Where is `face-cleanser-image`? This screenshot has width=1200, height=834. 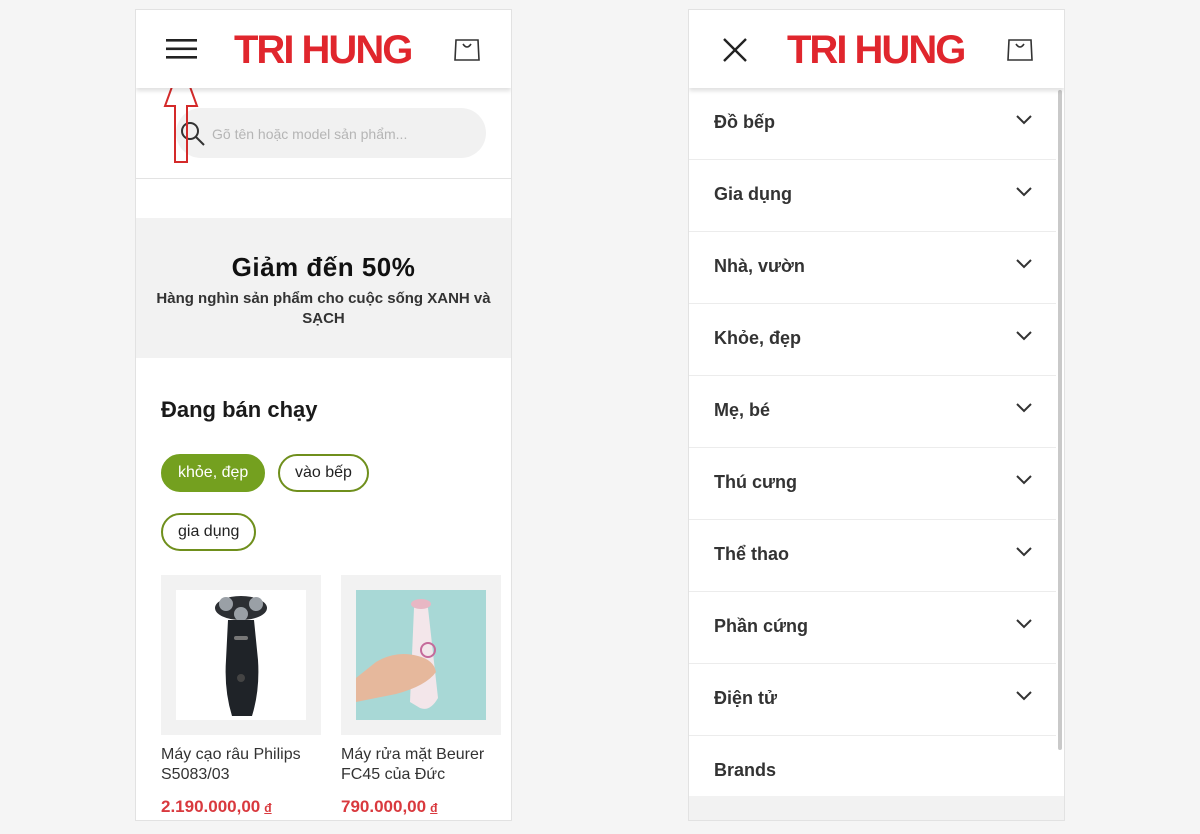
face-cleanser-image is located at coordinates (421, 655).